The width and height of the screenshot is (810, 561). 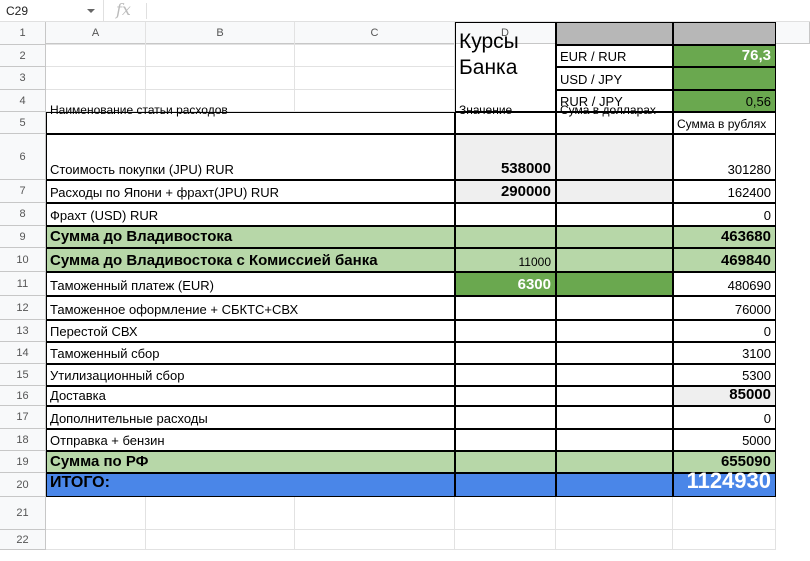 What do you see at coordinates (724, 260) in the screenshot?
I see `line-rub-10: 469840` at bounding box center [724, 260].